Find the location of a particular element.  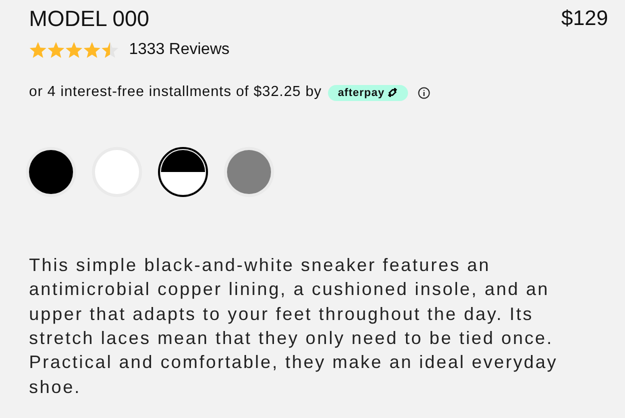

loop-arrows-icon is located at coordinates (392, 93).